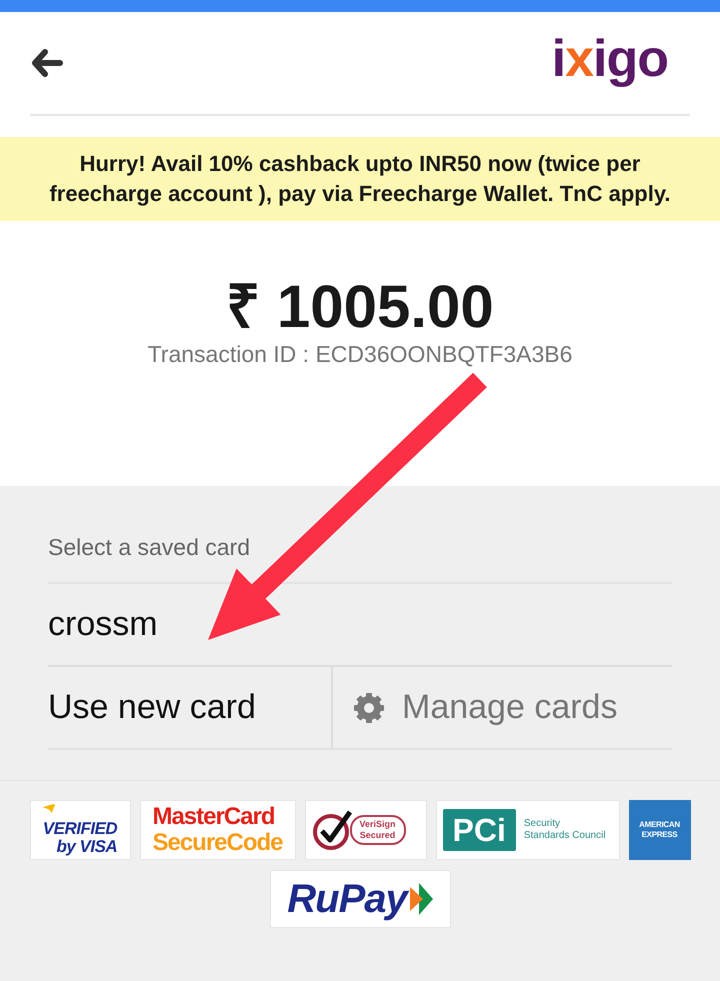 This screenshot has width=720, height=981. Describe the element at coordinates (217, 843) in the screenshot. I see `logo-text: SecureCode` at that location.